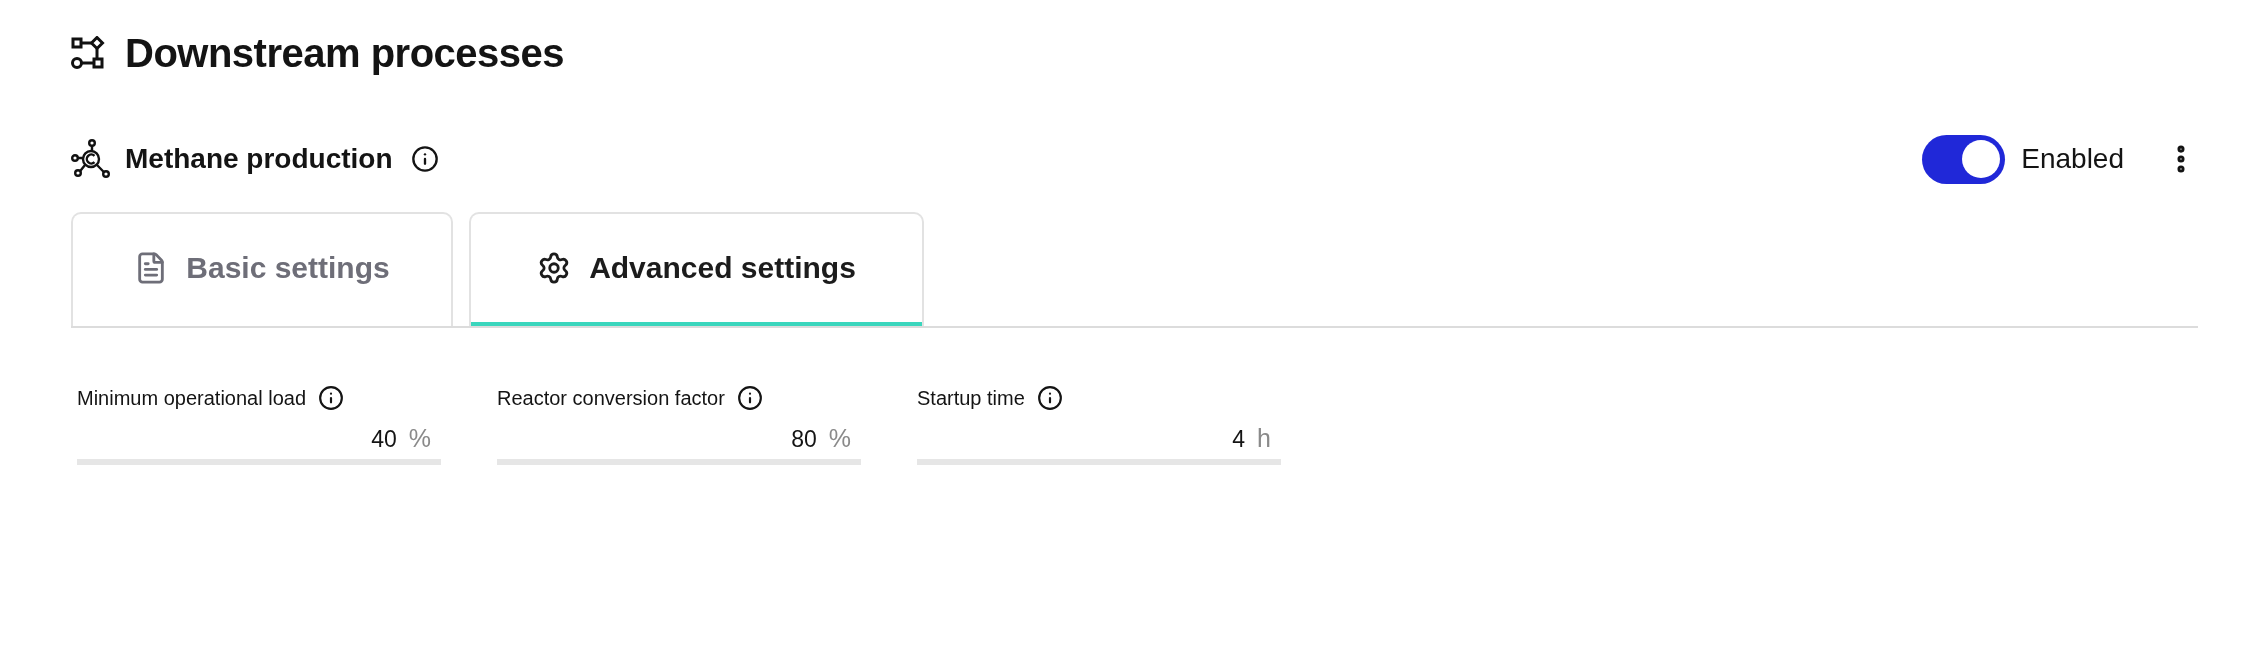 This screenshot has height=658, width=2244. I want to click on input-field: 40 %, so click(259, 445).